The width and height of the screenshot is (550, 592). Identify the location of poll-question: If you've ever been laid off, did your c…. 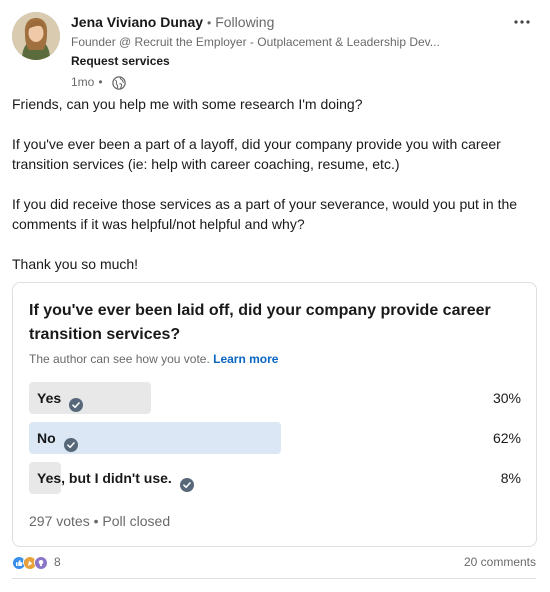
(260, 322).